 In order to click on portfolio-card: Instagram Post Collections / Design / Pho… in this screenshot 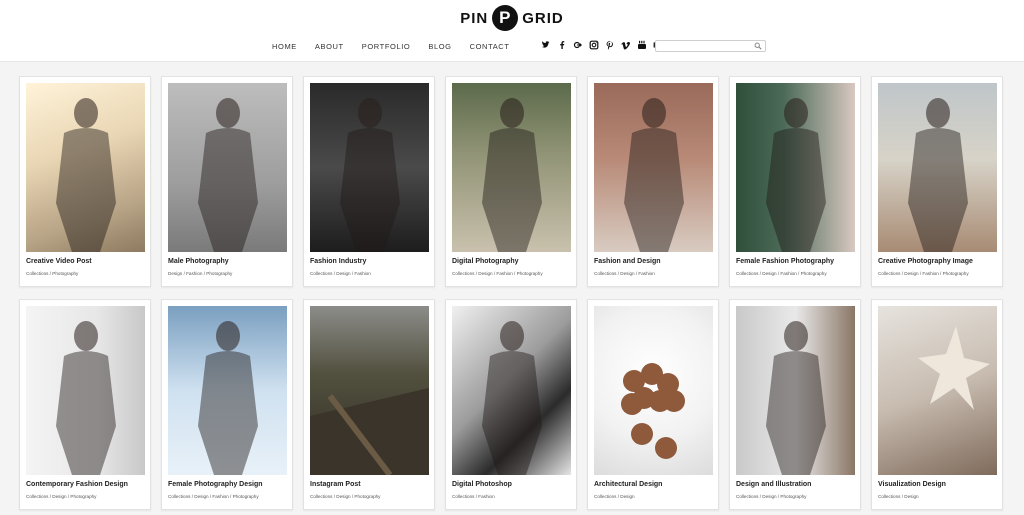, I will do `click(369, 404)`.